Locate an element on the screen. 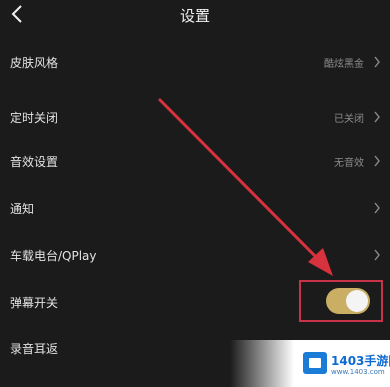 The width and height of the screenshot is (390, 387). watermark: 1403手游网 www.1403.com is located at coordinates (346, 364).